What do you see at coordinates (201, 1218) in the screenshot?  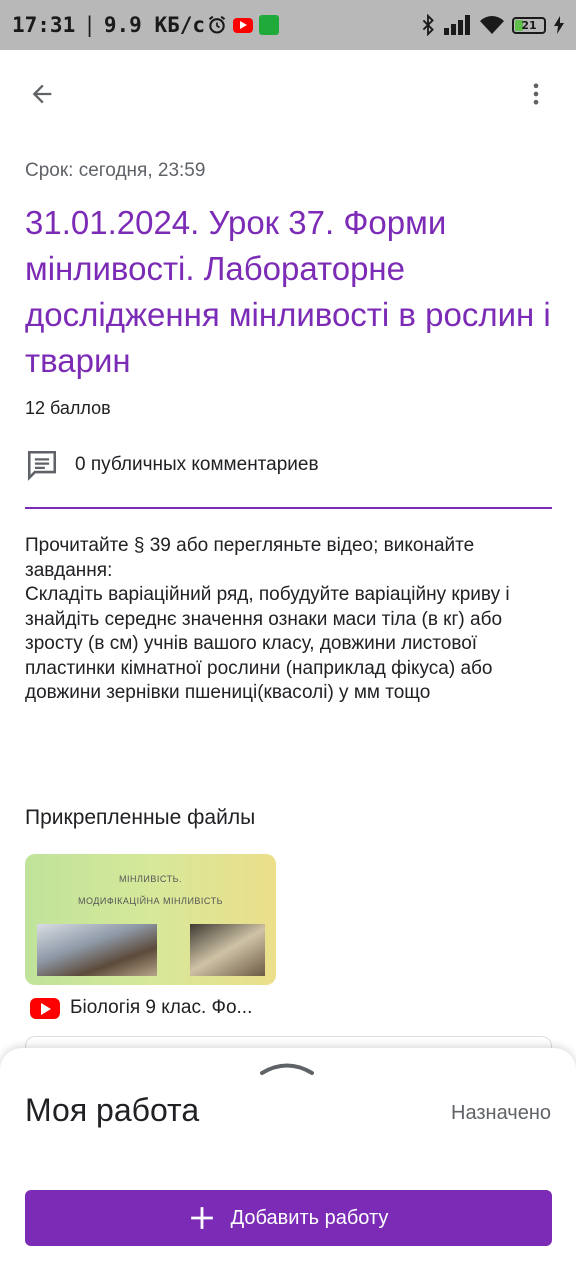 I see `plus-icon` at bounding box center [201, 1218].